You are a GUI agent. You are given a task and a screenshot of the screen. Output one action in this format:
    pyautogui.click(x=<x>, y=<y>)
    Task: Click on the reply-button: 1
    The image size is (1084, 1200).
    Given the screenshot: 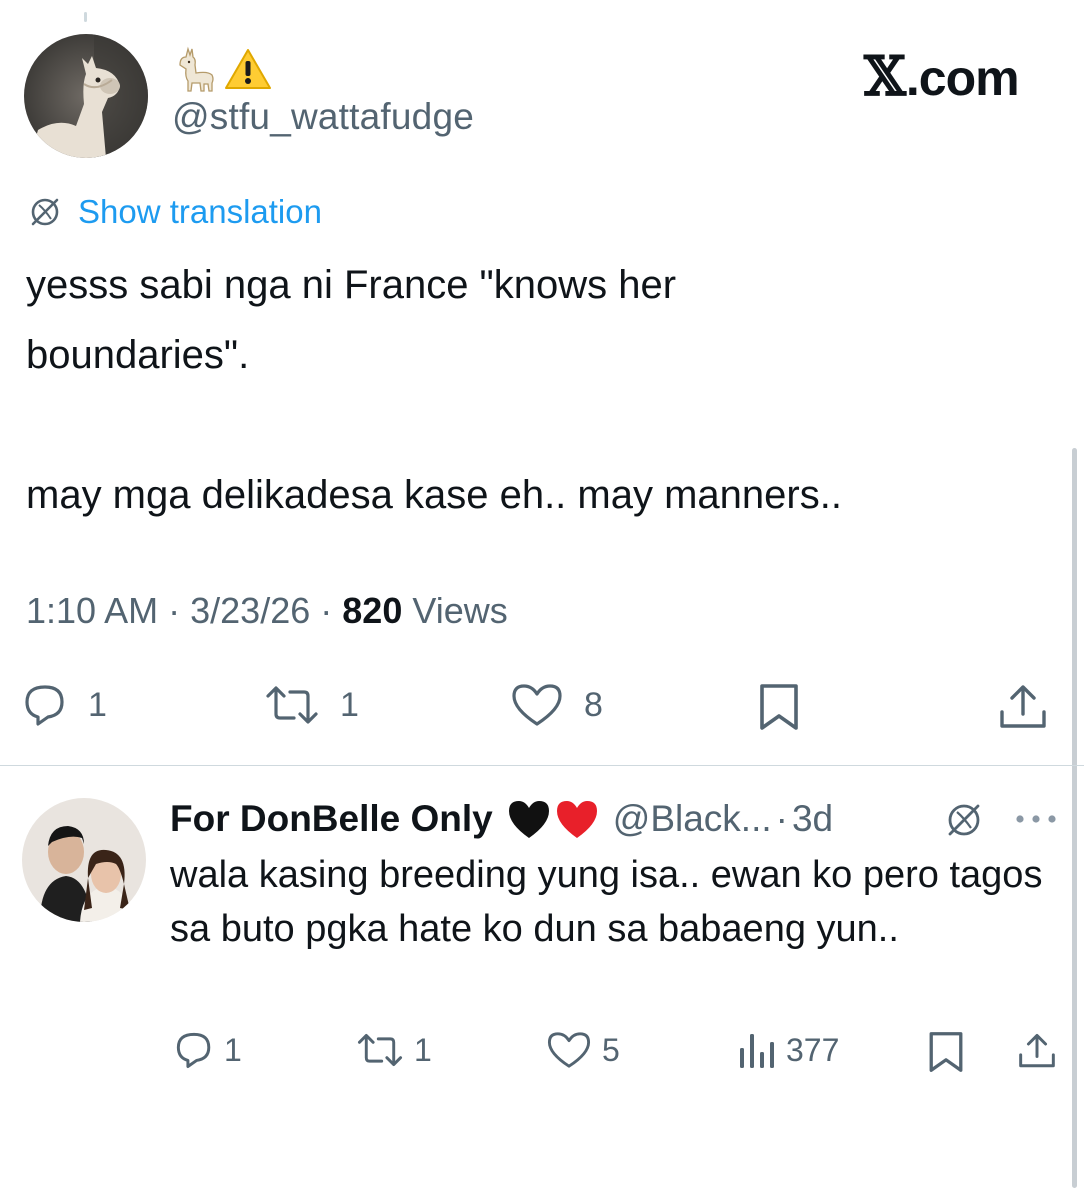 What is the action you would take?
    pyautogui.click(x=64, y=705)
    